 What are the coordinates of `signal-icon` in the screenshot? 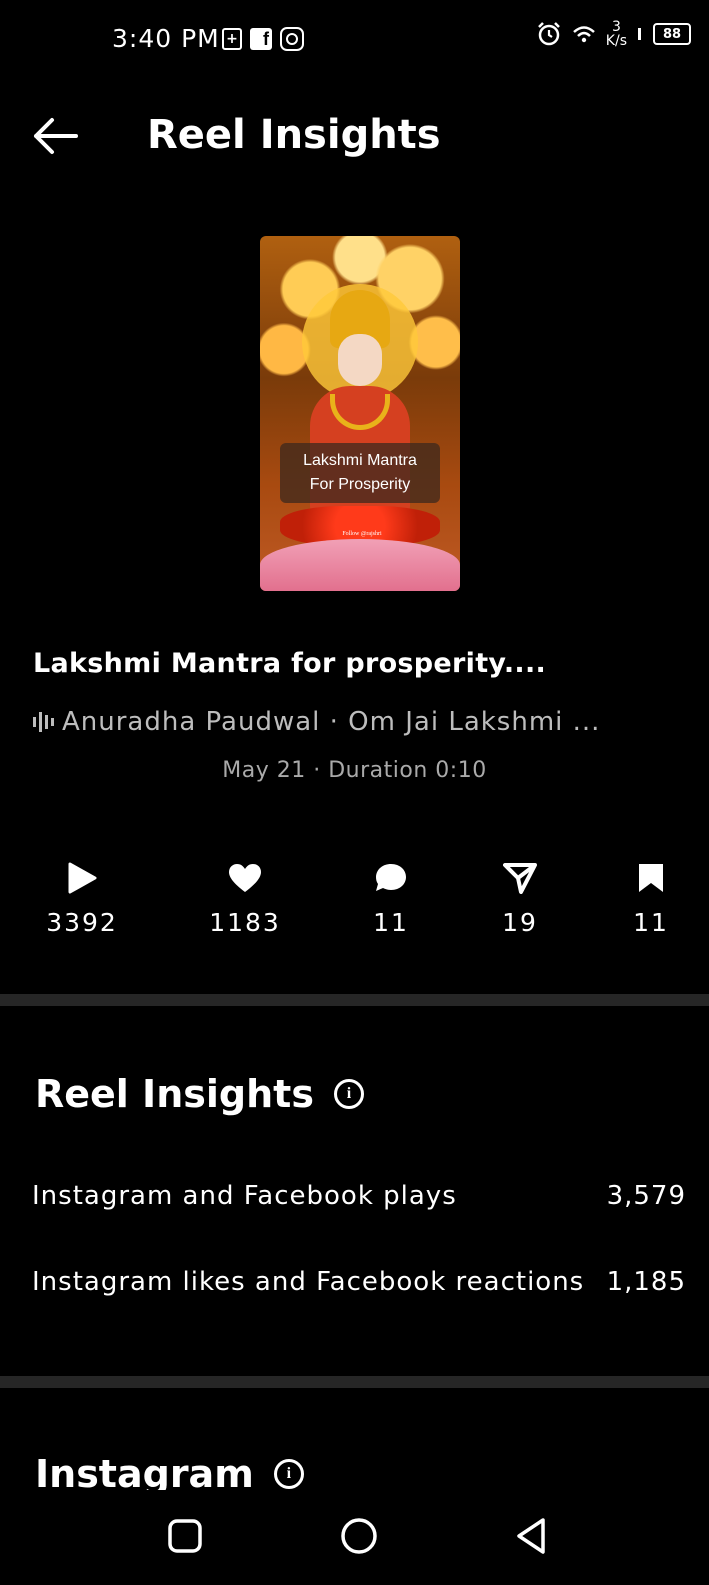 It's located at (639, 34).